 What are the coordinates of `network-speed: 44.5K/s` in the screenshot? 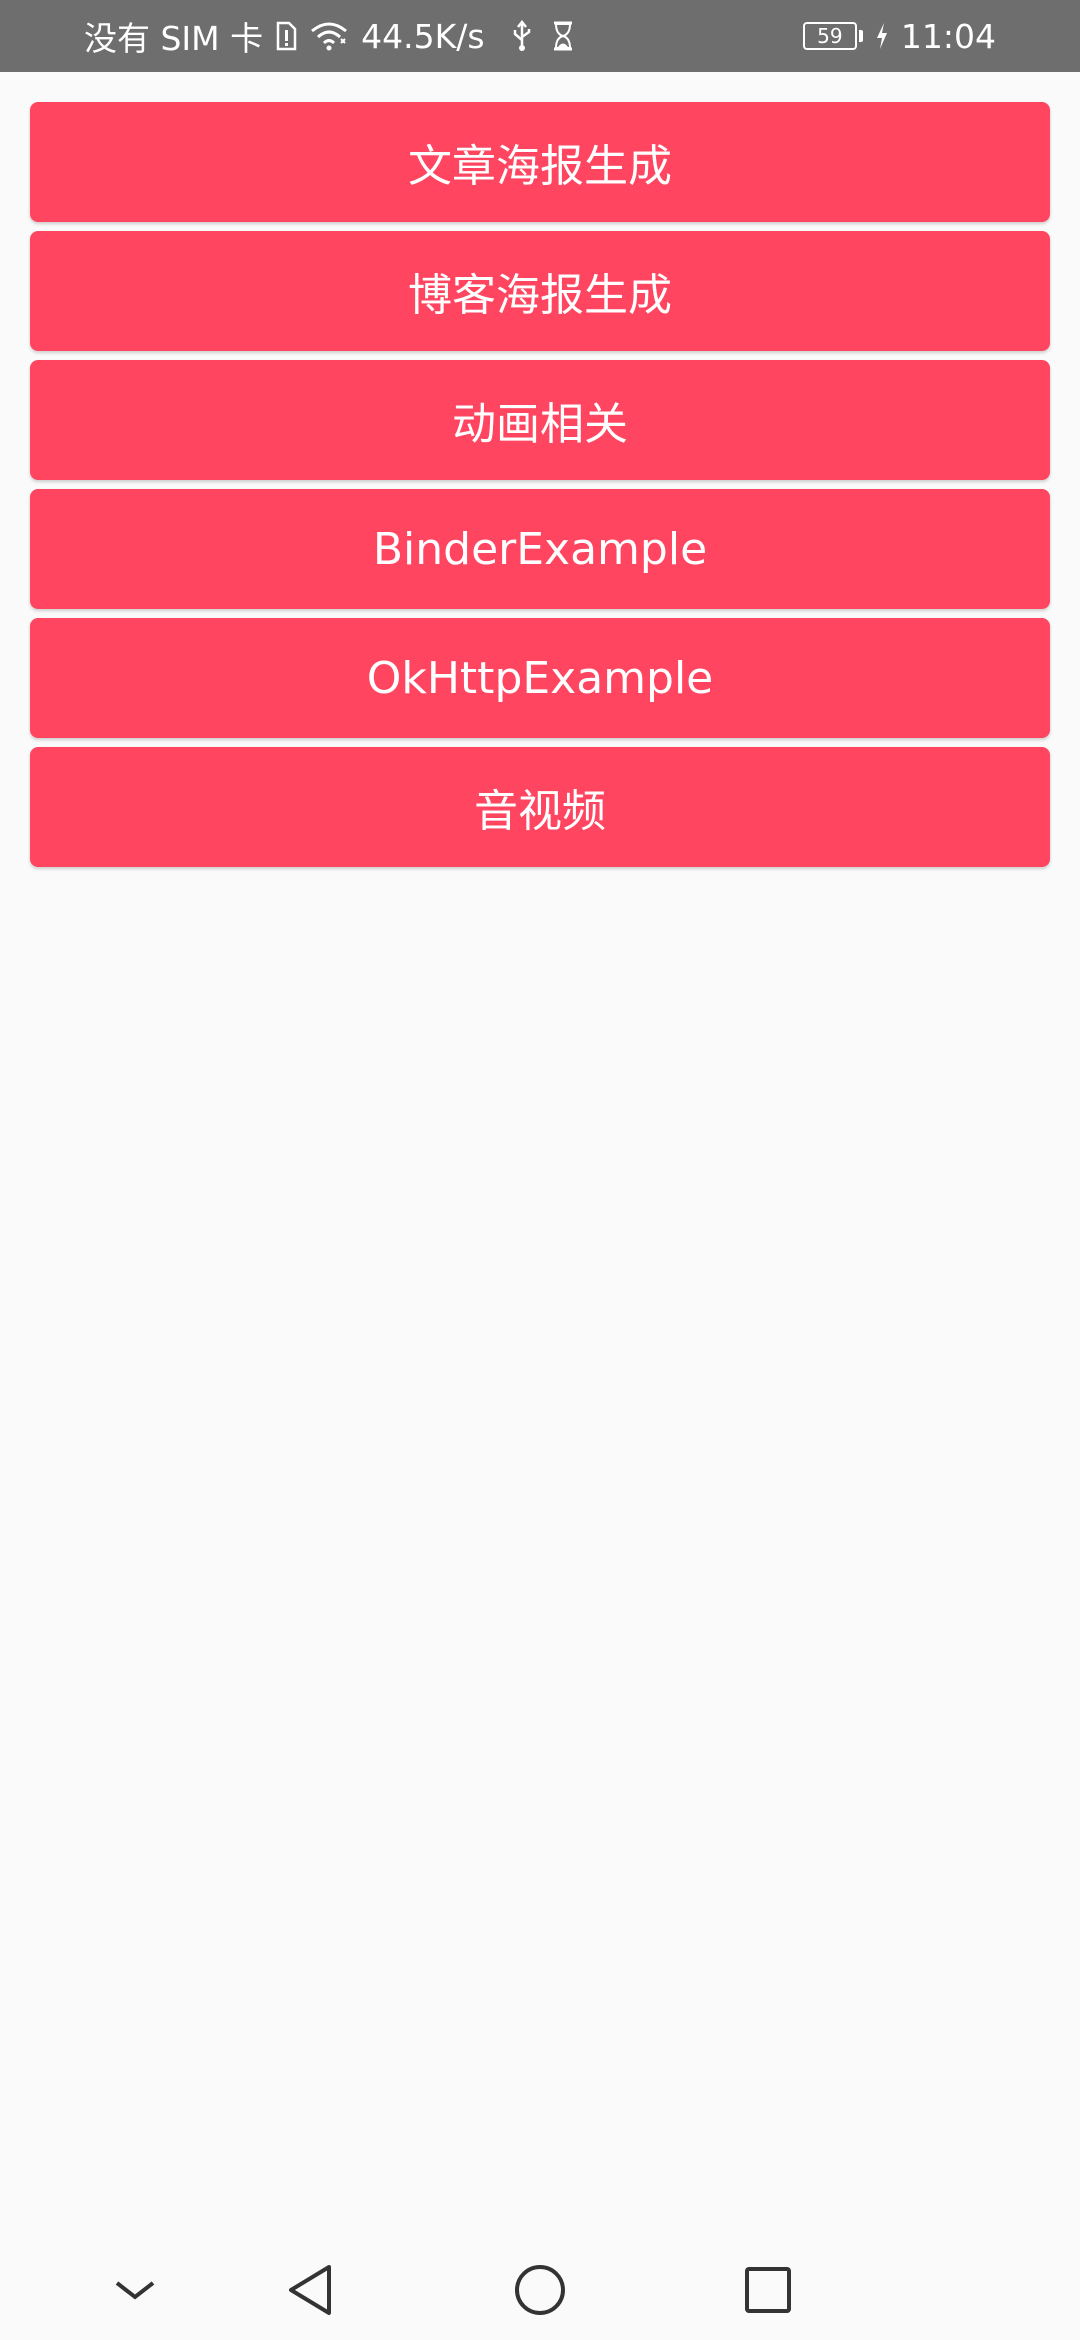 It's located at (423, 36).